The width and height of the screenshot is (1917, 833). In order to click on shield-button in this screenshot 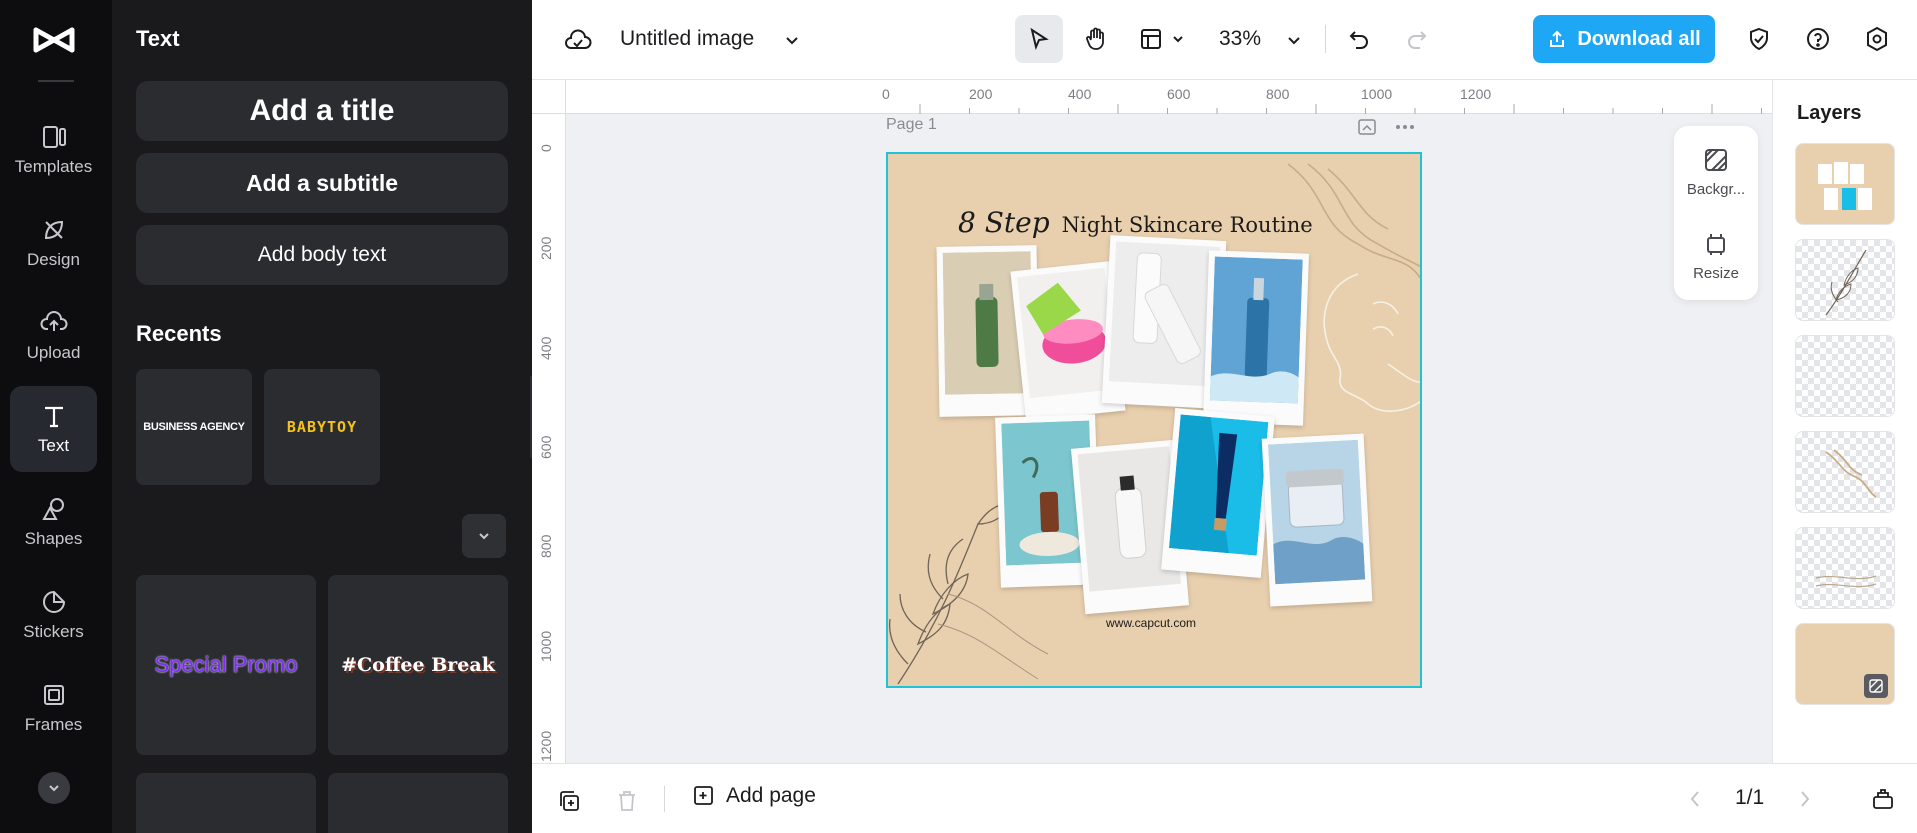, I will do `click(1759, 39)`.